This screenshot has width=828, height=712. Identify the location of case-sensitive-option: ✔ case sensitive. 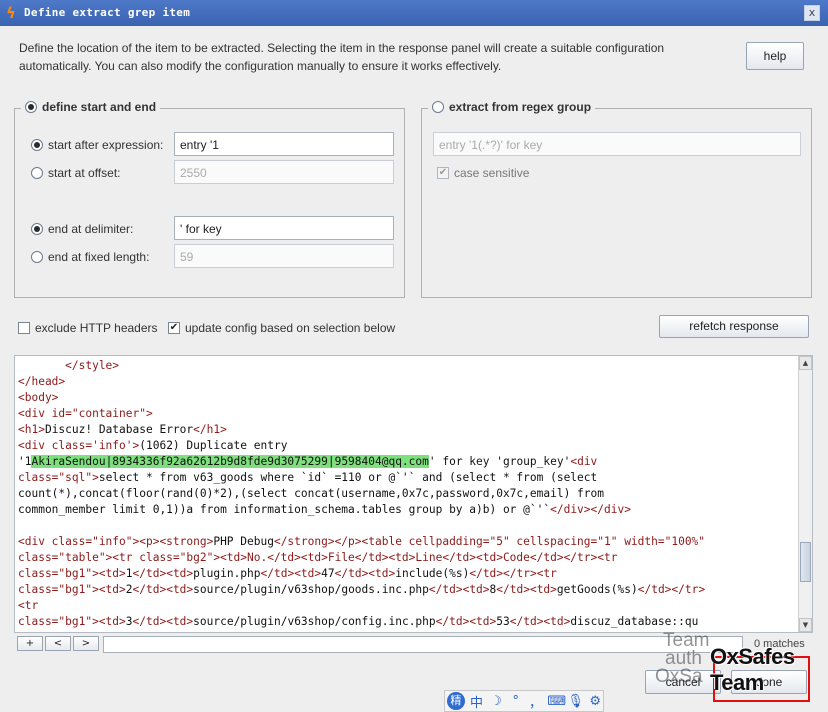
(483, 173).